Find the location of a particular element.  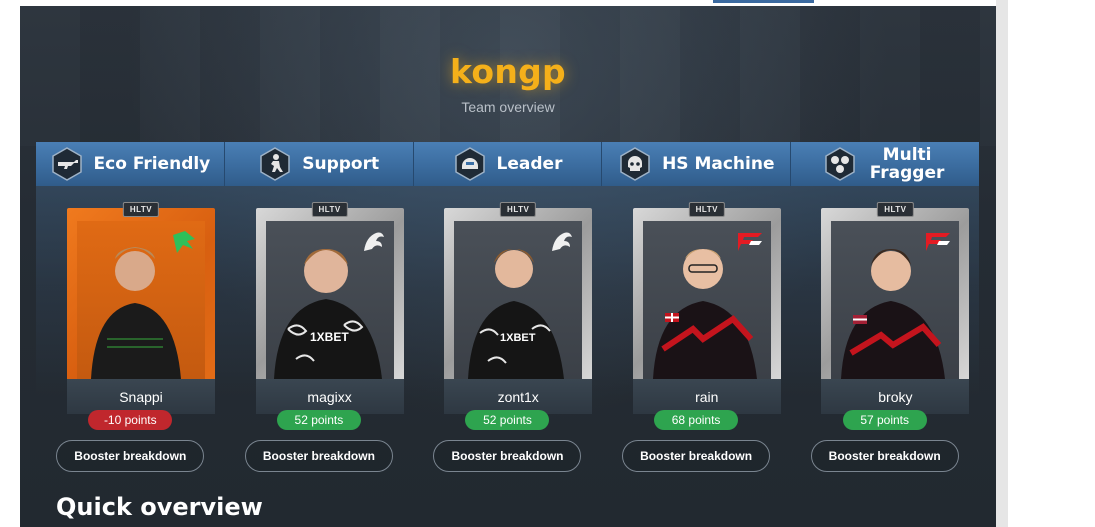

team-overview-label: Team overview is located at coordinates (508, 107).